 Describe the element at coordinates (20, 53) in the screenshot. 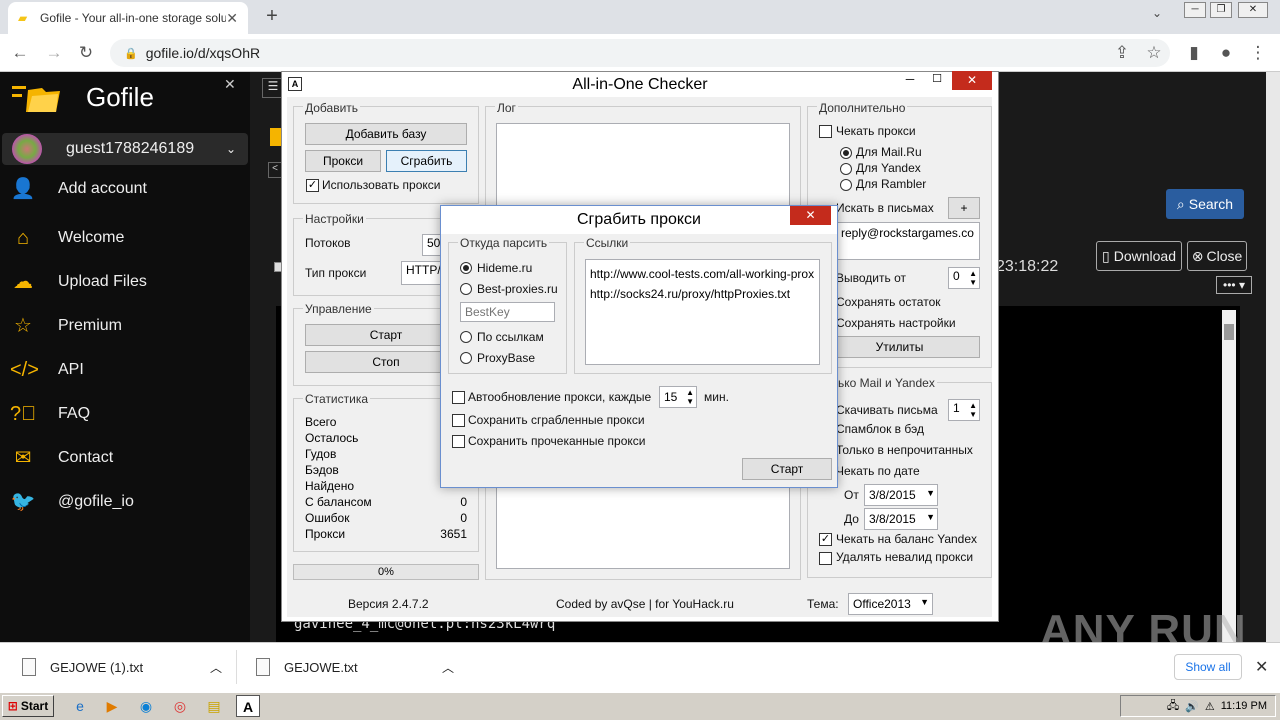

I see `back-icon: ←` at that location.